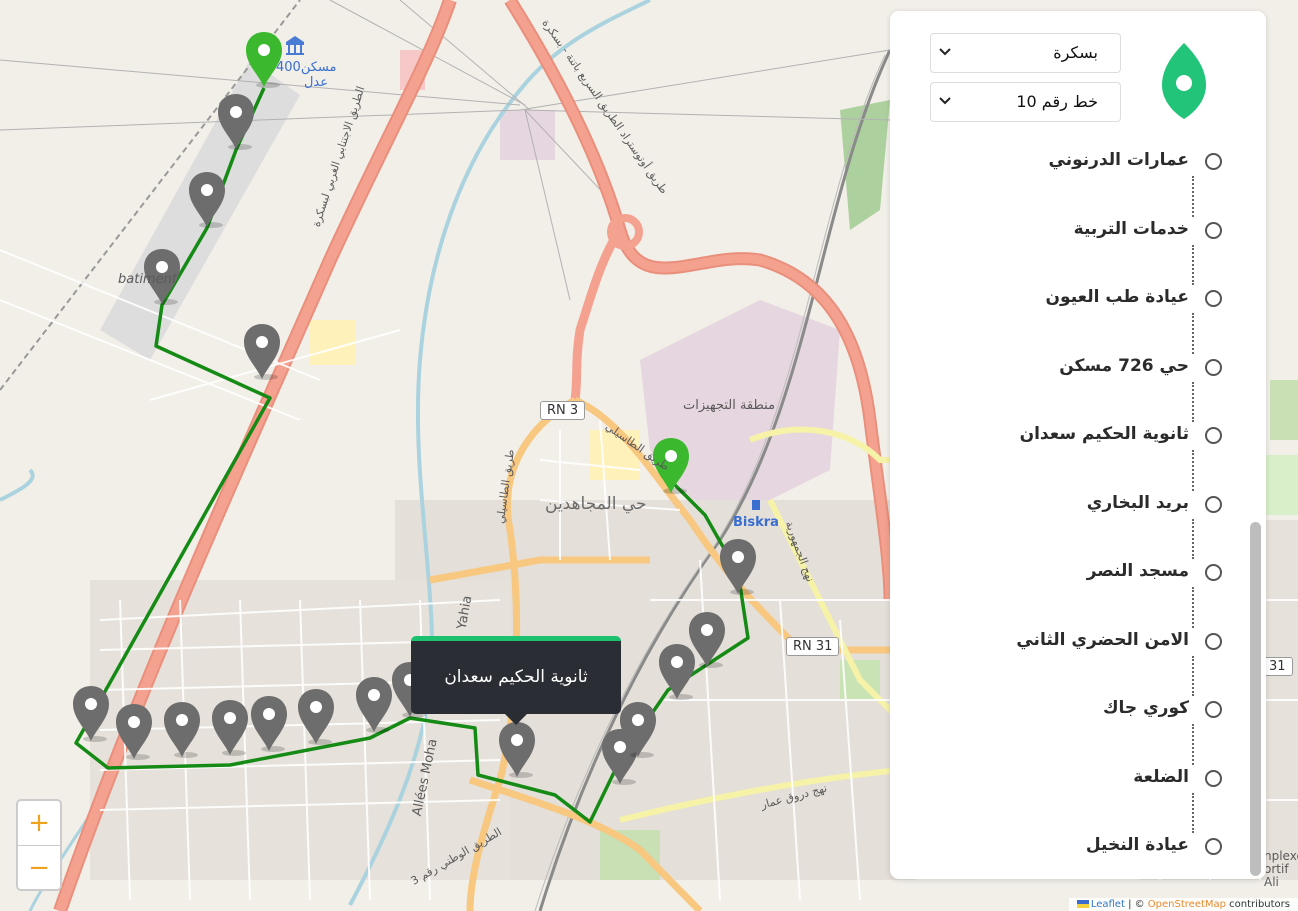 This screenshot has height=911, width=1298. I want to click on stop-name: خدمات التربية, so click(1131, 228).